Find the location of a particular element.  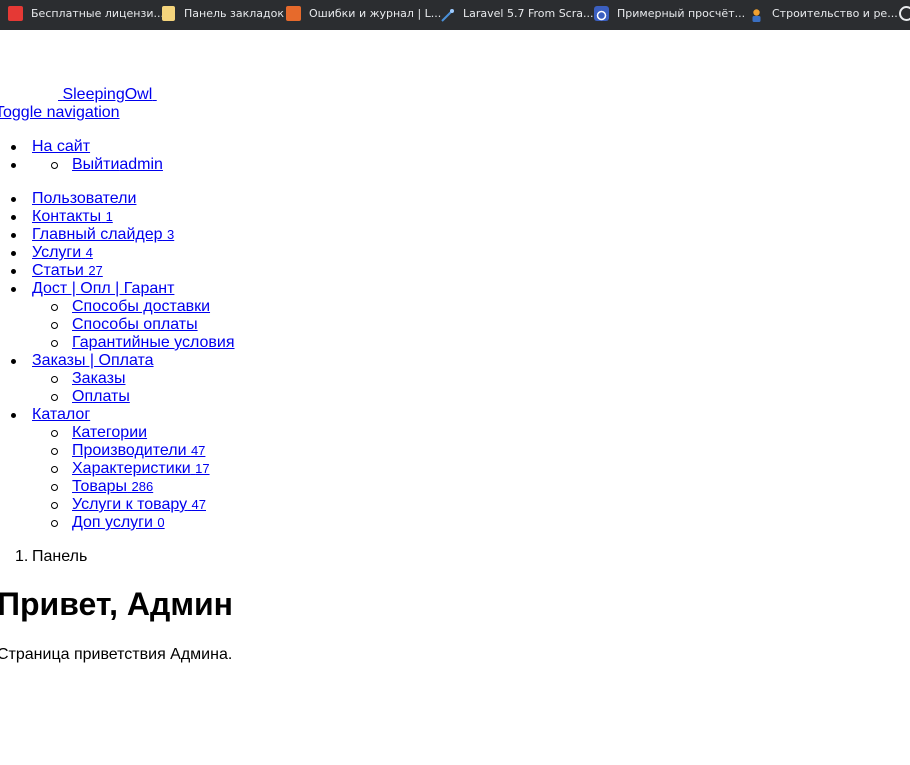

sidebar-link-services: Услуги 4 is located at coordinates (62, 252).